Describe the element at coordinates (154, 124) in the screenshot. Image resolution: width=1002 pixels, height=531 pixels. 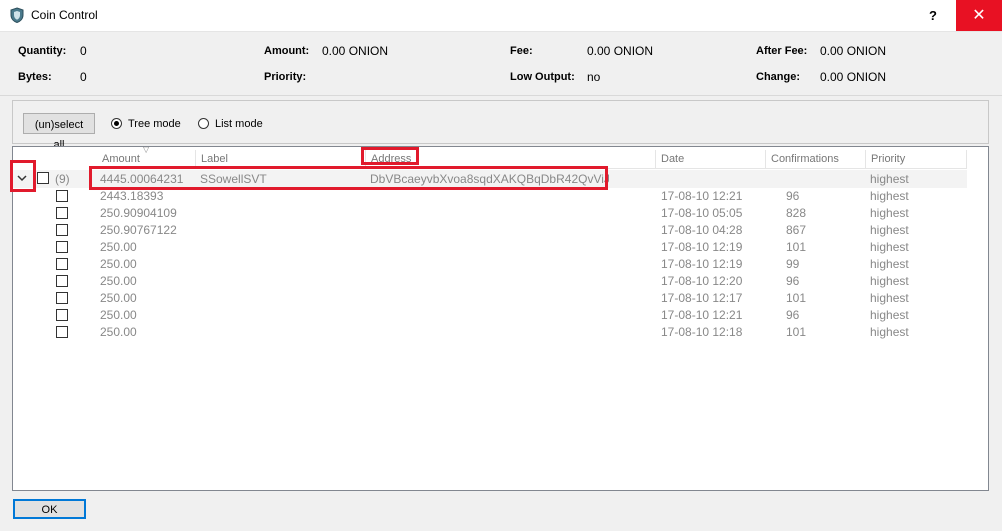
I see `tree-mode-label: Tree mode` at that location.